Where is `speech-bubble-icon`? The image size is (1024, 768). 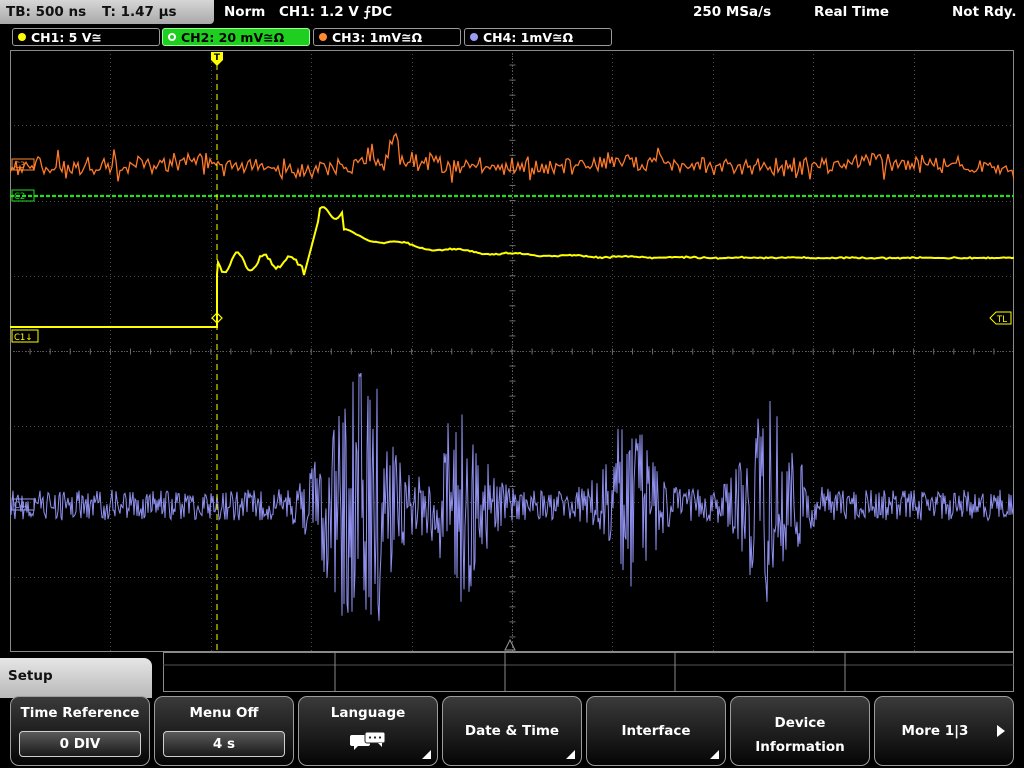
speech-bubble-icon is located at coordinates (368, 740).